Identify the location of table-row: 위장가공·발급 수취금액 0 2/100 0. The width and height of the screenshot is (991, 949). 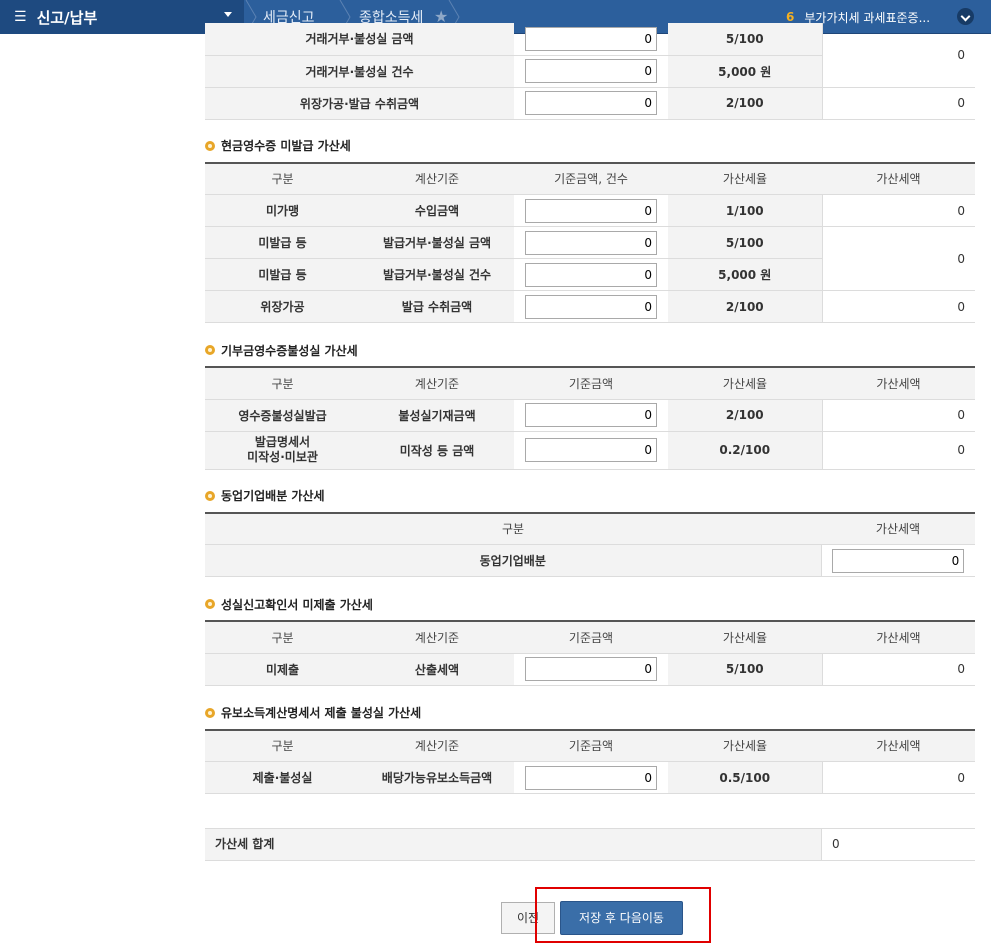
(590, 103).